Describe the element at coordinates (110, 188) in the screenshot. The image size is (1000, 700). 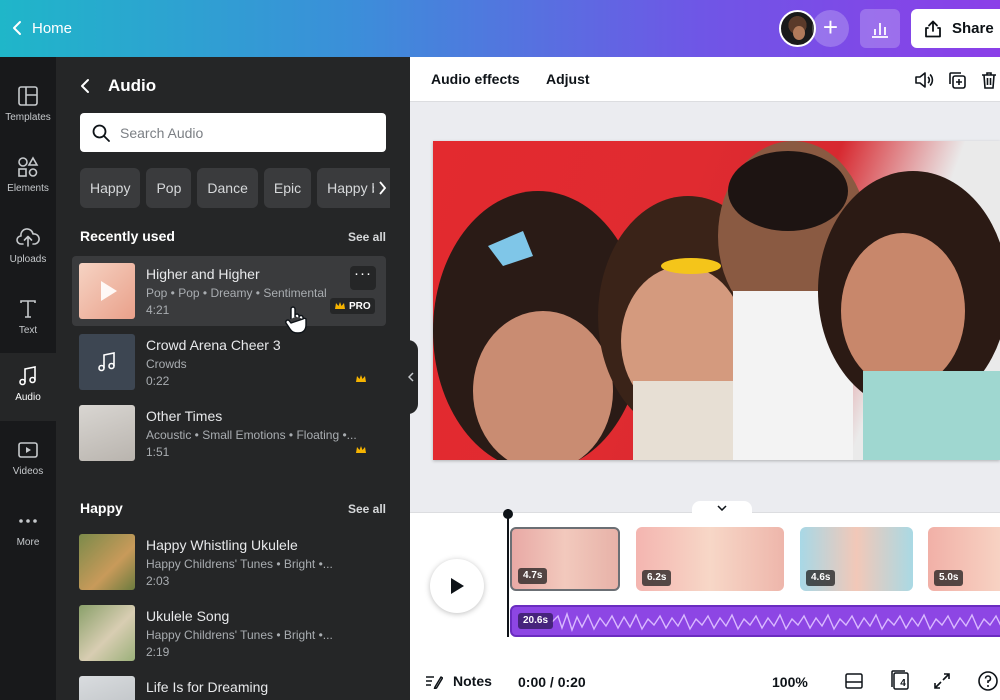
I see `chip-happy: Happy` at that location.